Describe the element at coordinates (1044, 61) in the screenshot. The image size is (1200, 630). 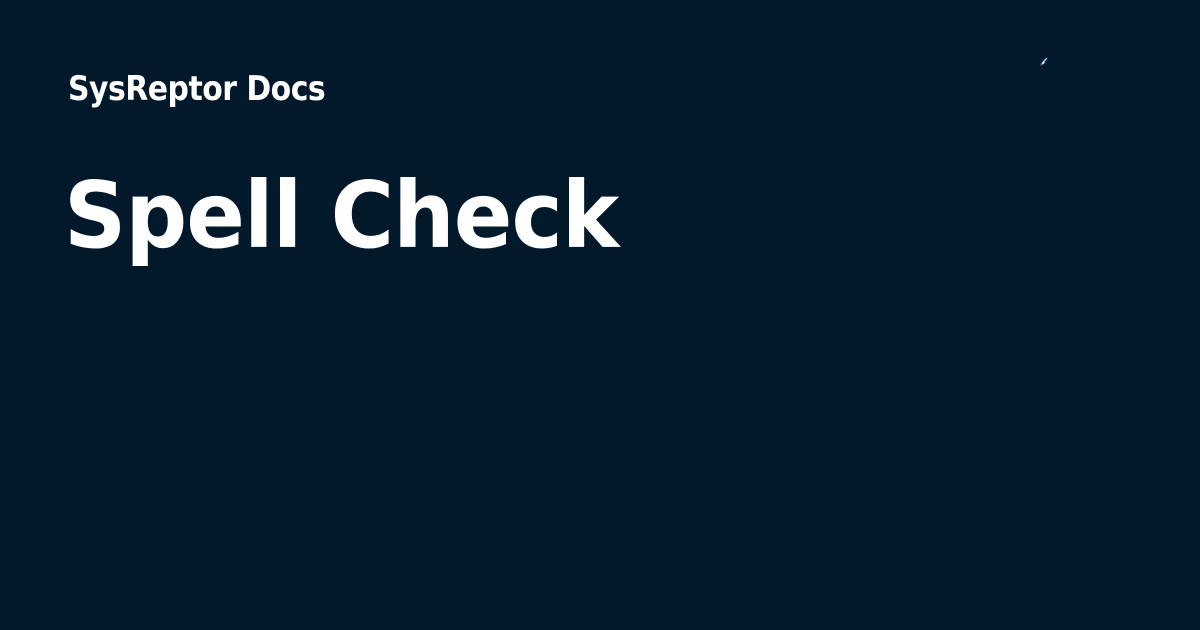
I see `small-rocket-icon` at that location.